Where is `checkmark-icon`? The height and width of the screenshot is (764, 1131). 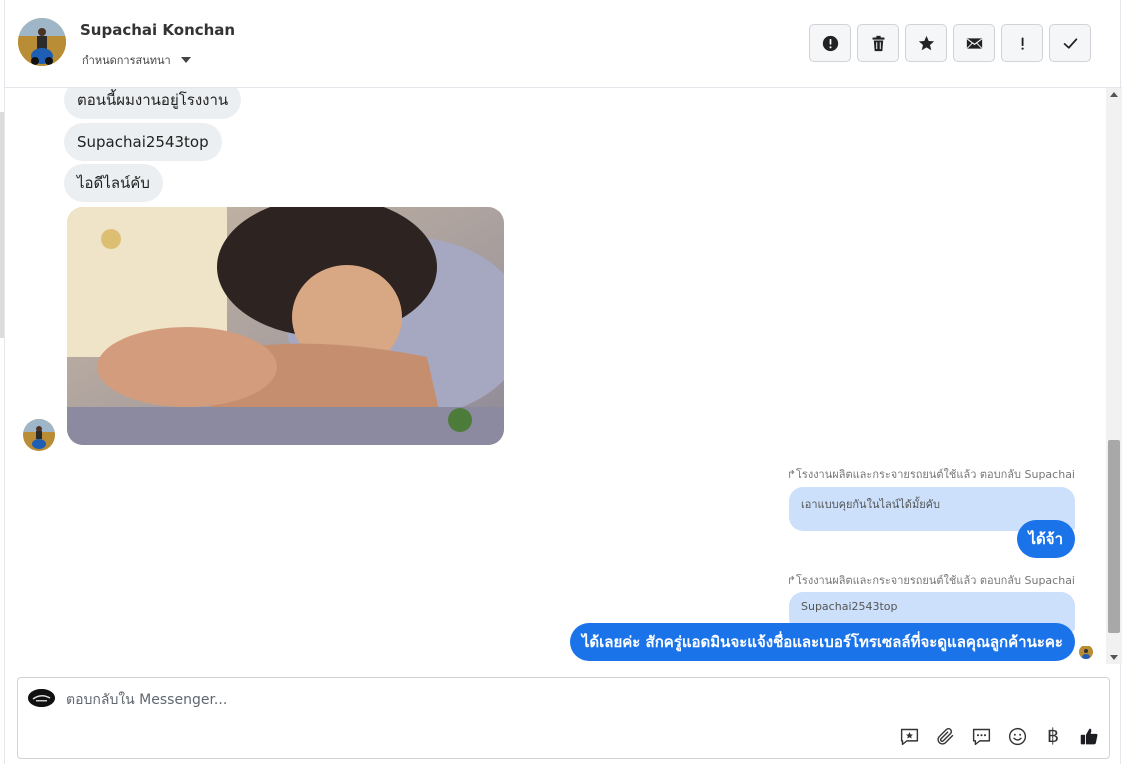 checkmark-icon is located at coordinates (1070, 43).